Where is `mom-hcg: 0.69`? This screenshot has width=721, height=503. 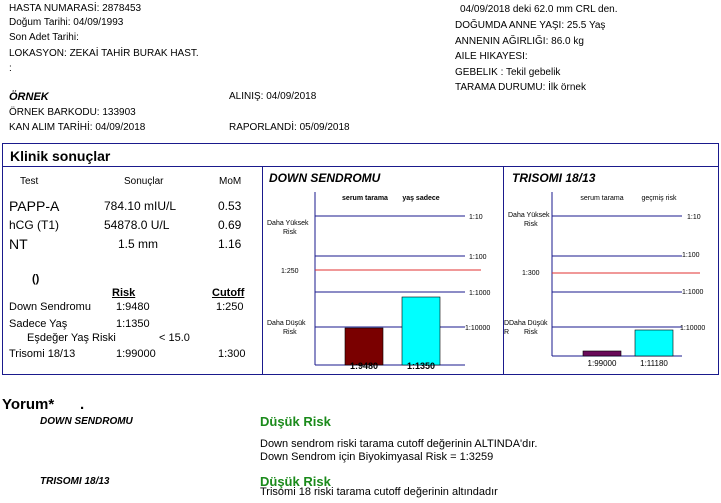
mom-hcg: 0.69 is located at coordinates (230, 225).